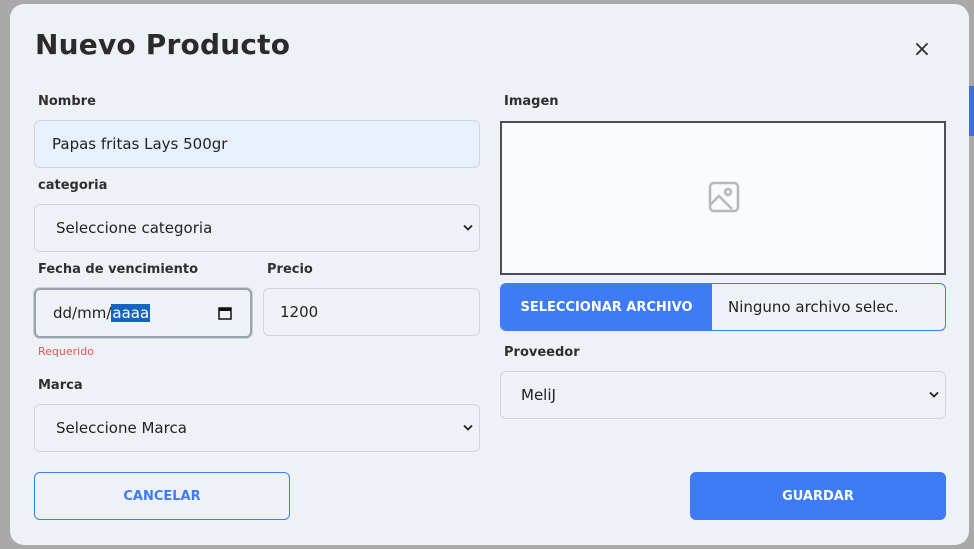 The height and width of the screenshot is (549, 974). Describe the element at coordinates (290, 269) in the screenshot. I see `precio-label: Precio` at that location.